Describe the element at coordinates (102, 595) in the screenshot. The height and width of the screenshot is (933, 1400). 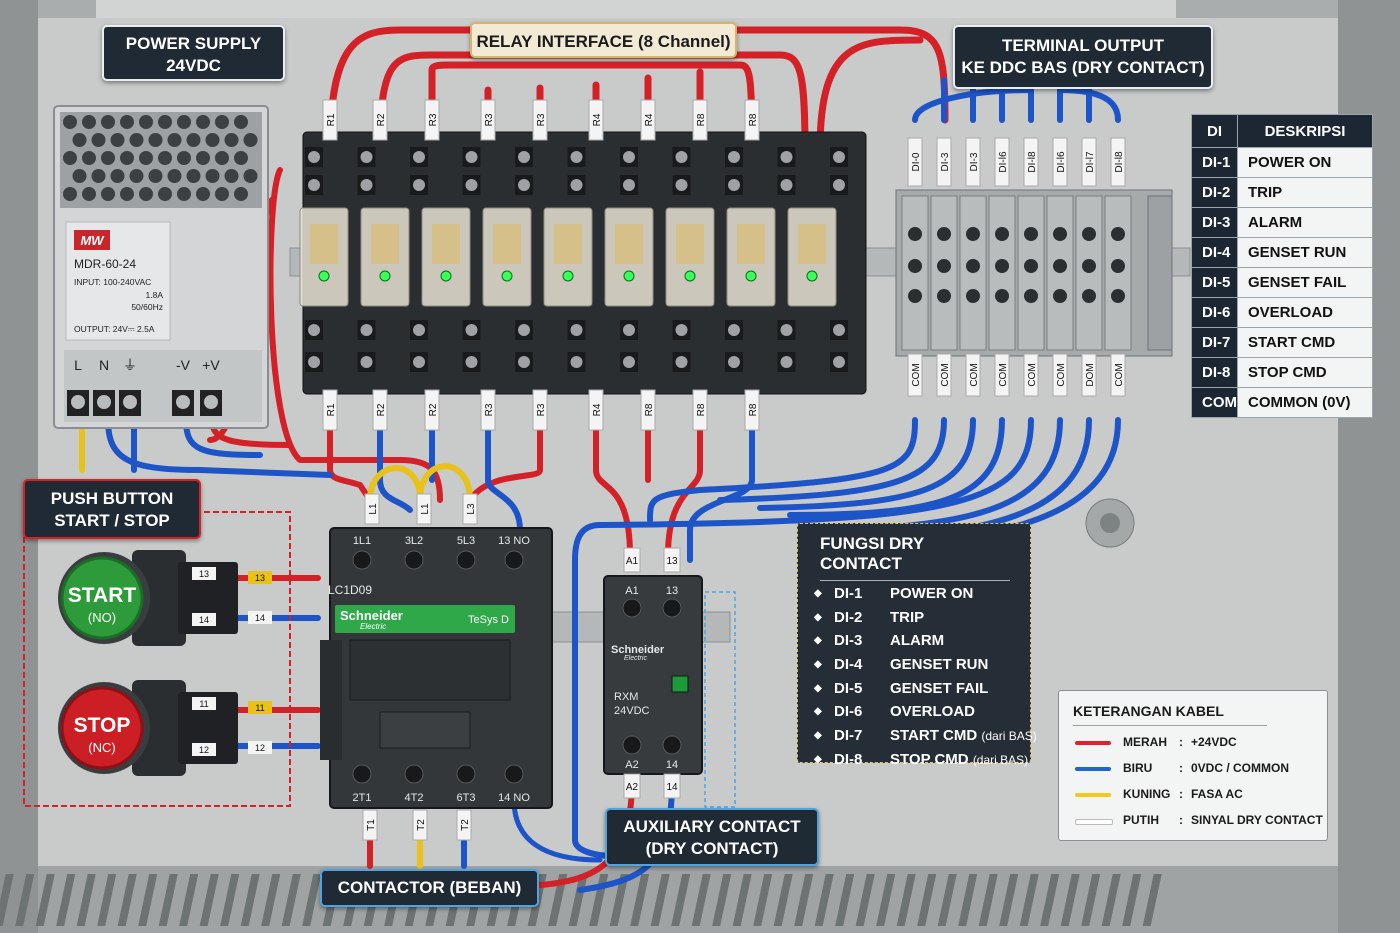
I see `start-button-label: START` at that location.